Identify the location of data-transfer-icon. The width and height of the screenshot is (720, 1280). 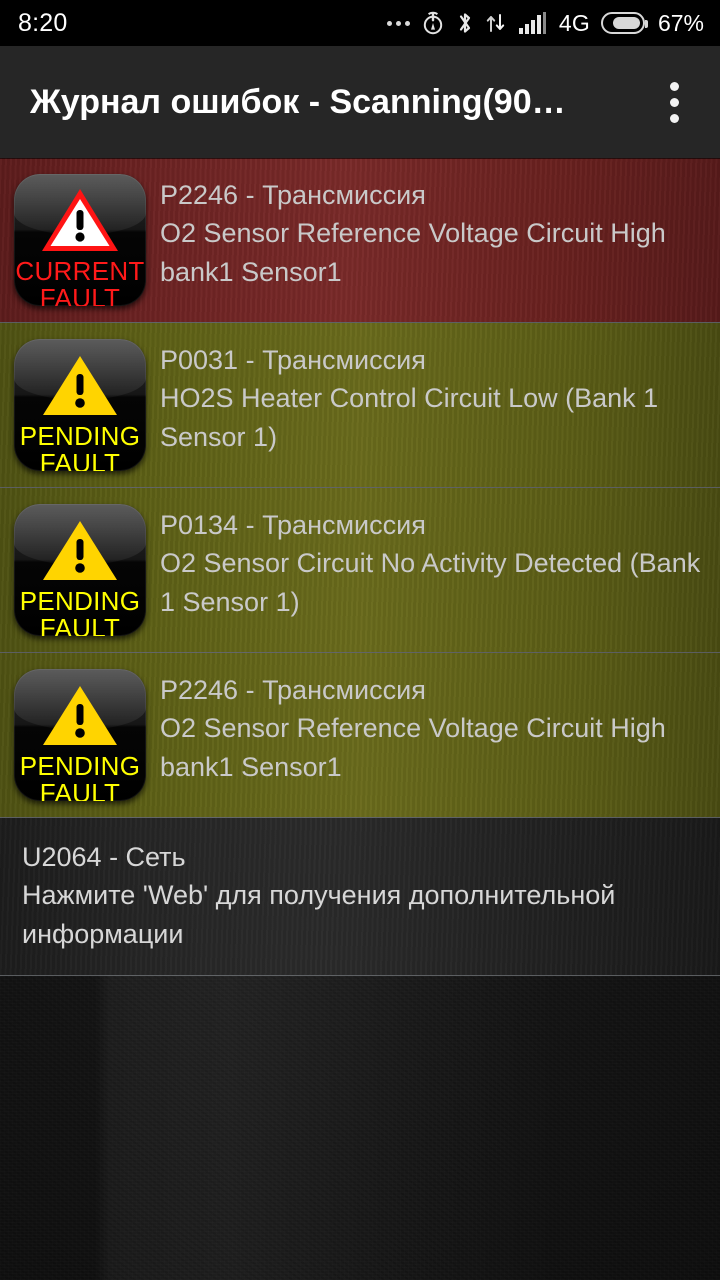
(496, 23).